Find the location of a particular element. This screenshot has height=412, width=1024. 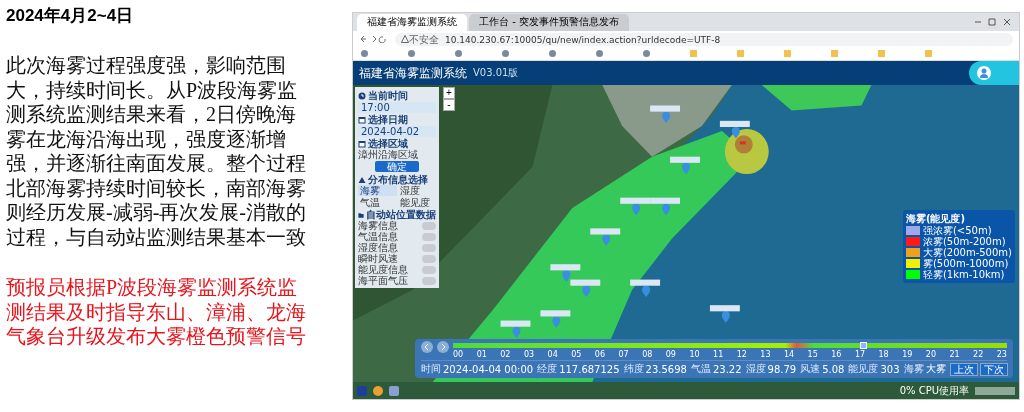

date-field: 2024-04-02 is located at coordinates (397, 131).